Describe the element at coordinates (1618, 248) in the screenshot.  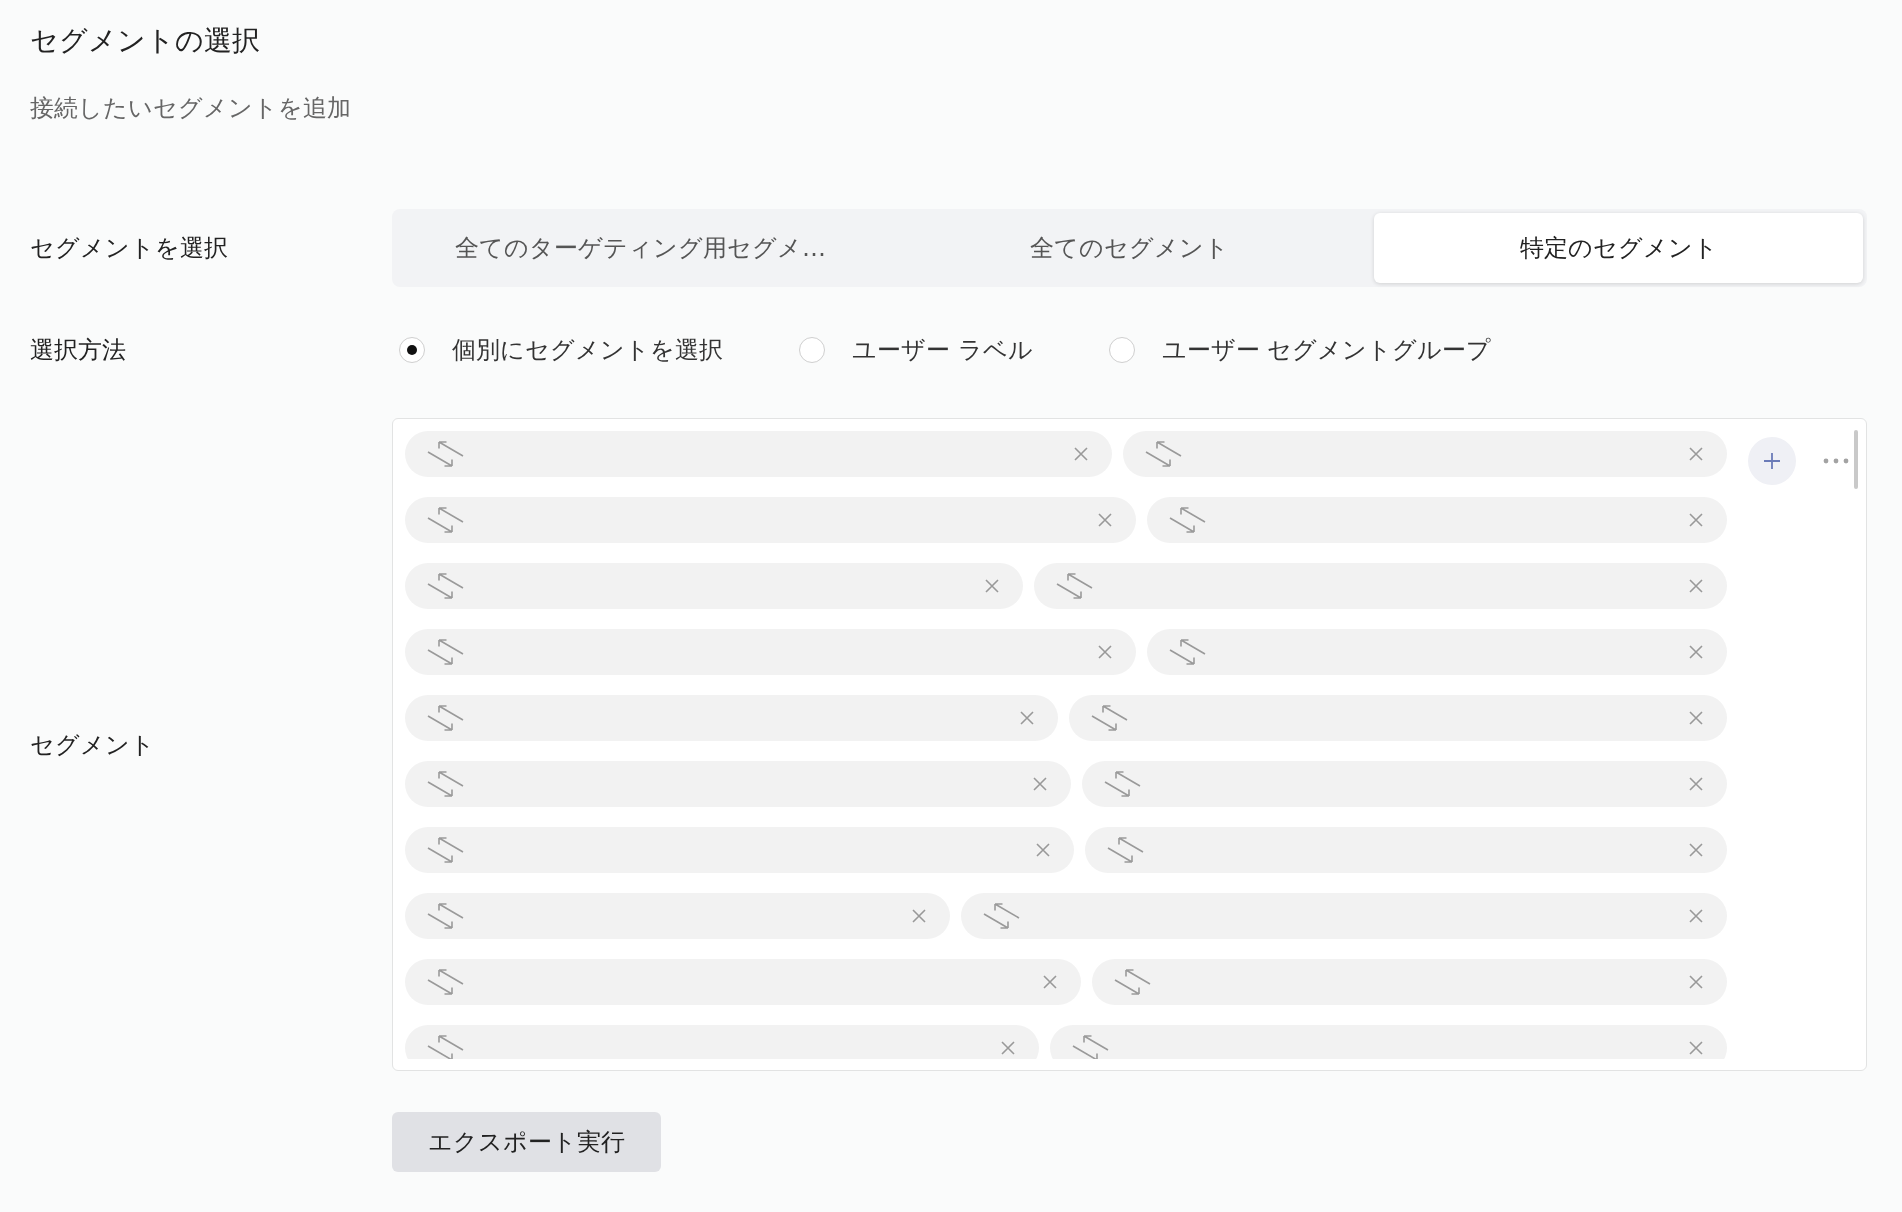
I see `segment-tab: 特定のセグメント` at that location.